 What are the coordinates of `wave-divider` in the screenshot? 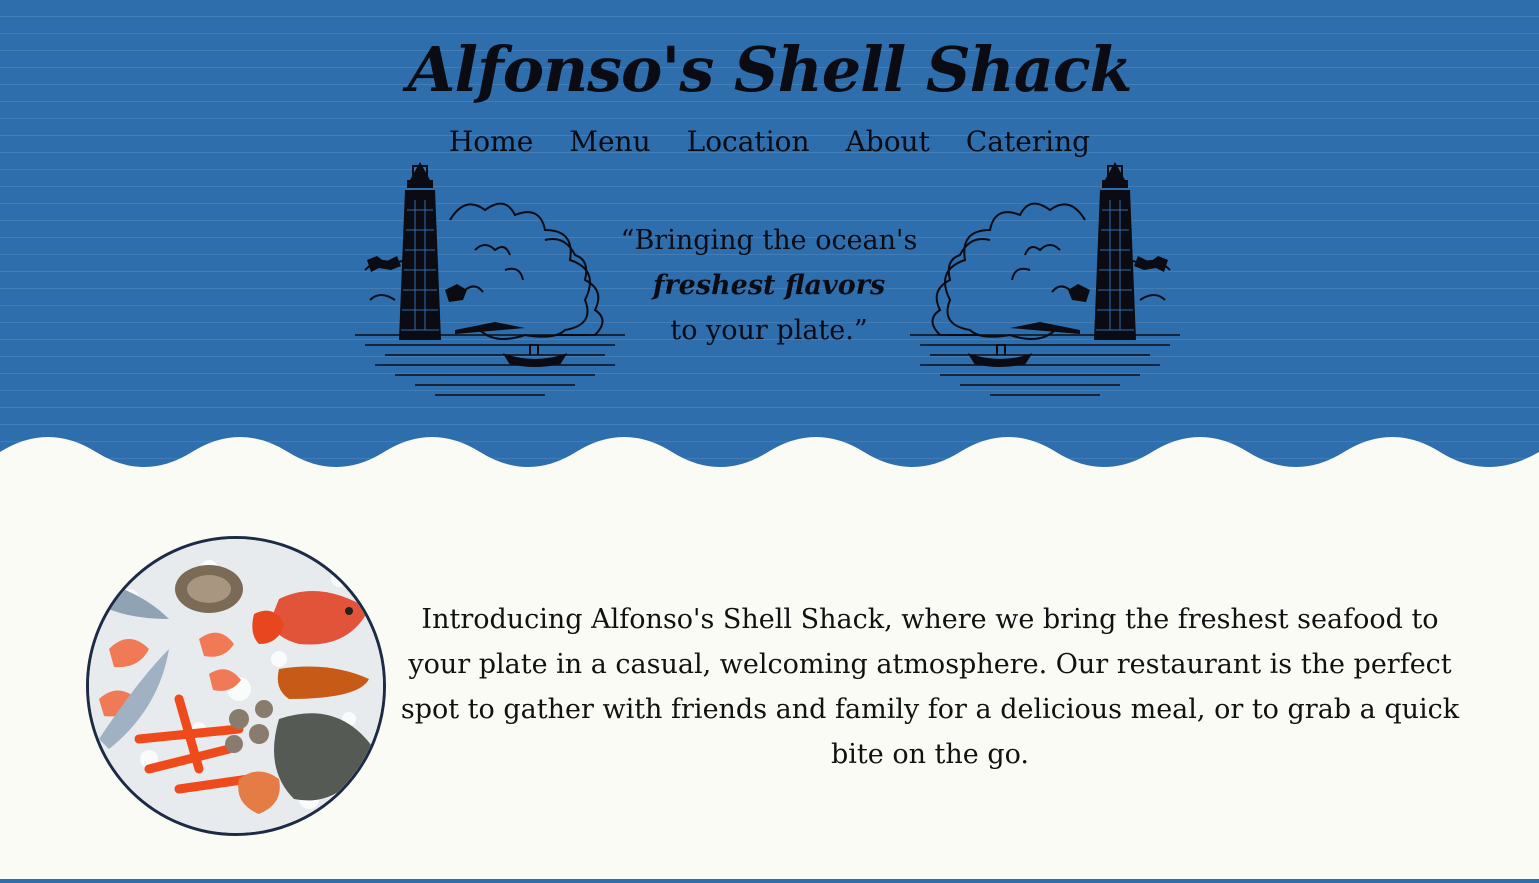 It's located at (769, 458).